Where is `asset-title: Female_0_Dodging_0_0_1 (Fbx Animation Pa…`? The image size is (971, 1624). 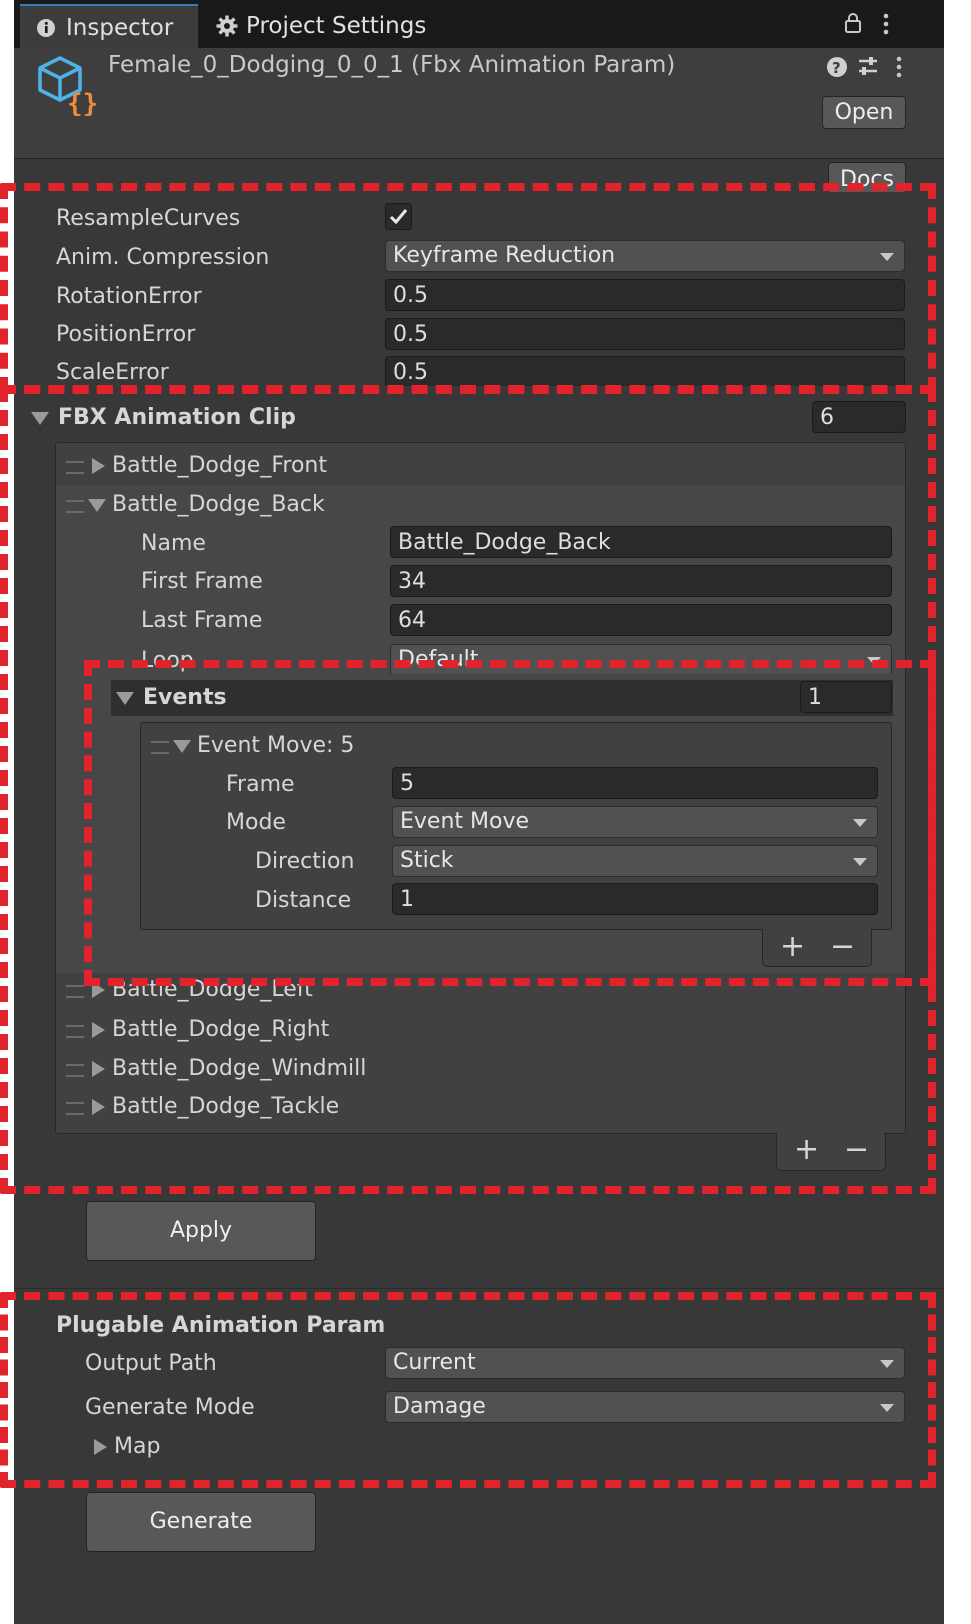 asset-title: Female_0_Dodging_0_0_1 (Fbx Animation Pa… is located at coordinates (392, 65).